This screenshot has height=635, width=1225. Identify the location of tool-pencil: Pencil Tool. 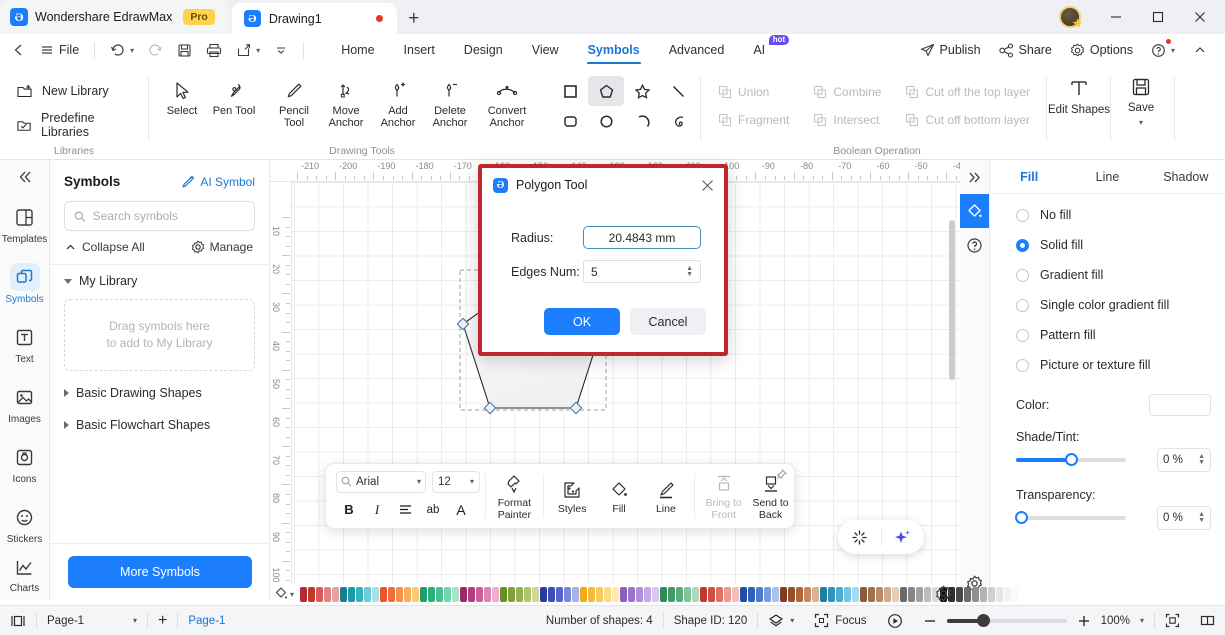
(294, 100).